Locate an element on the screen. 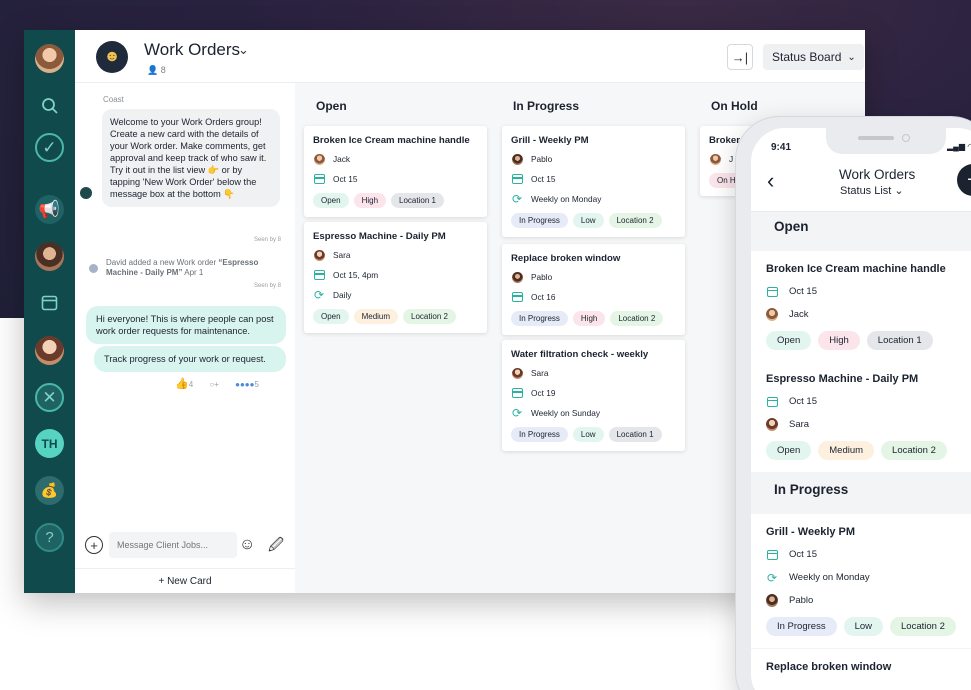  column-title-open: Open is located at coordinates (331, 106).